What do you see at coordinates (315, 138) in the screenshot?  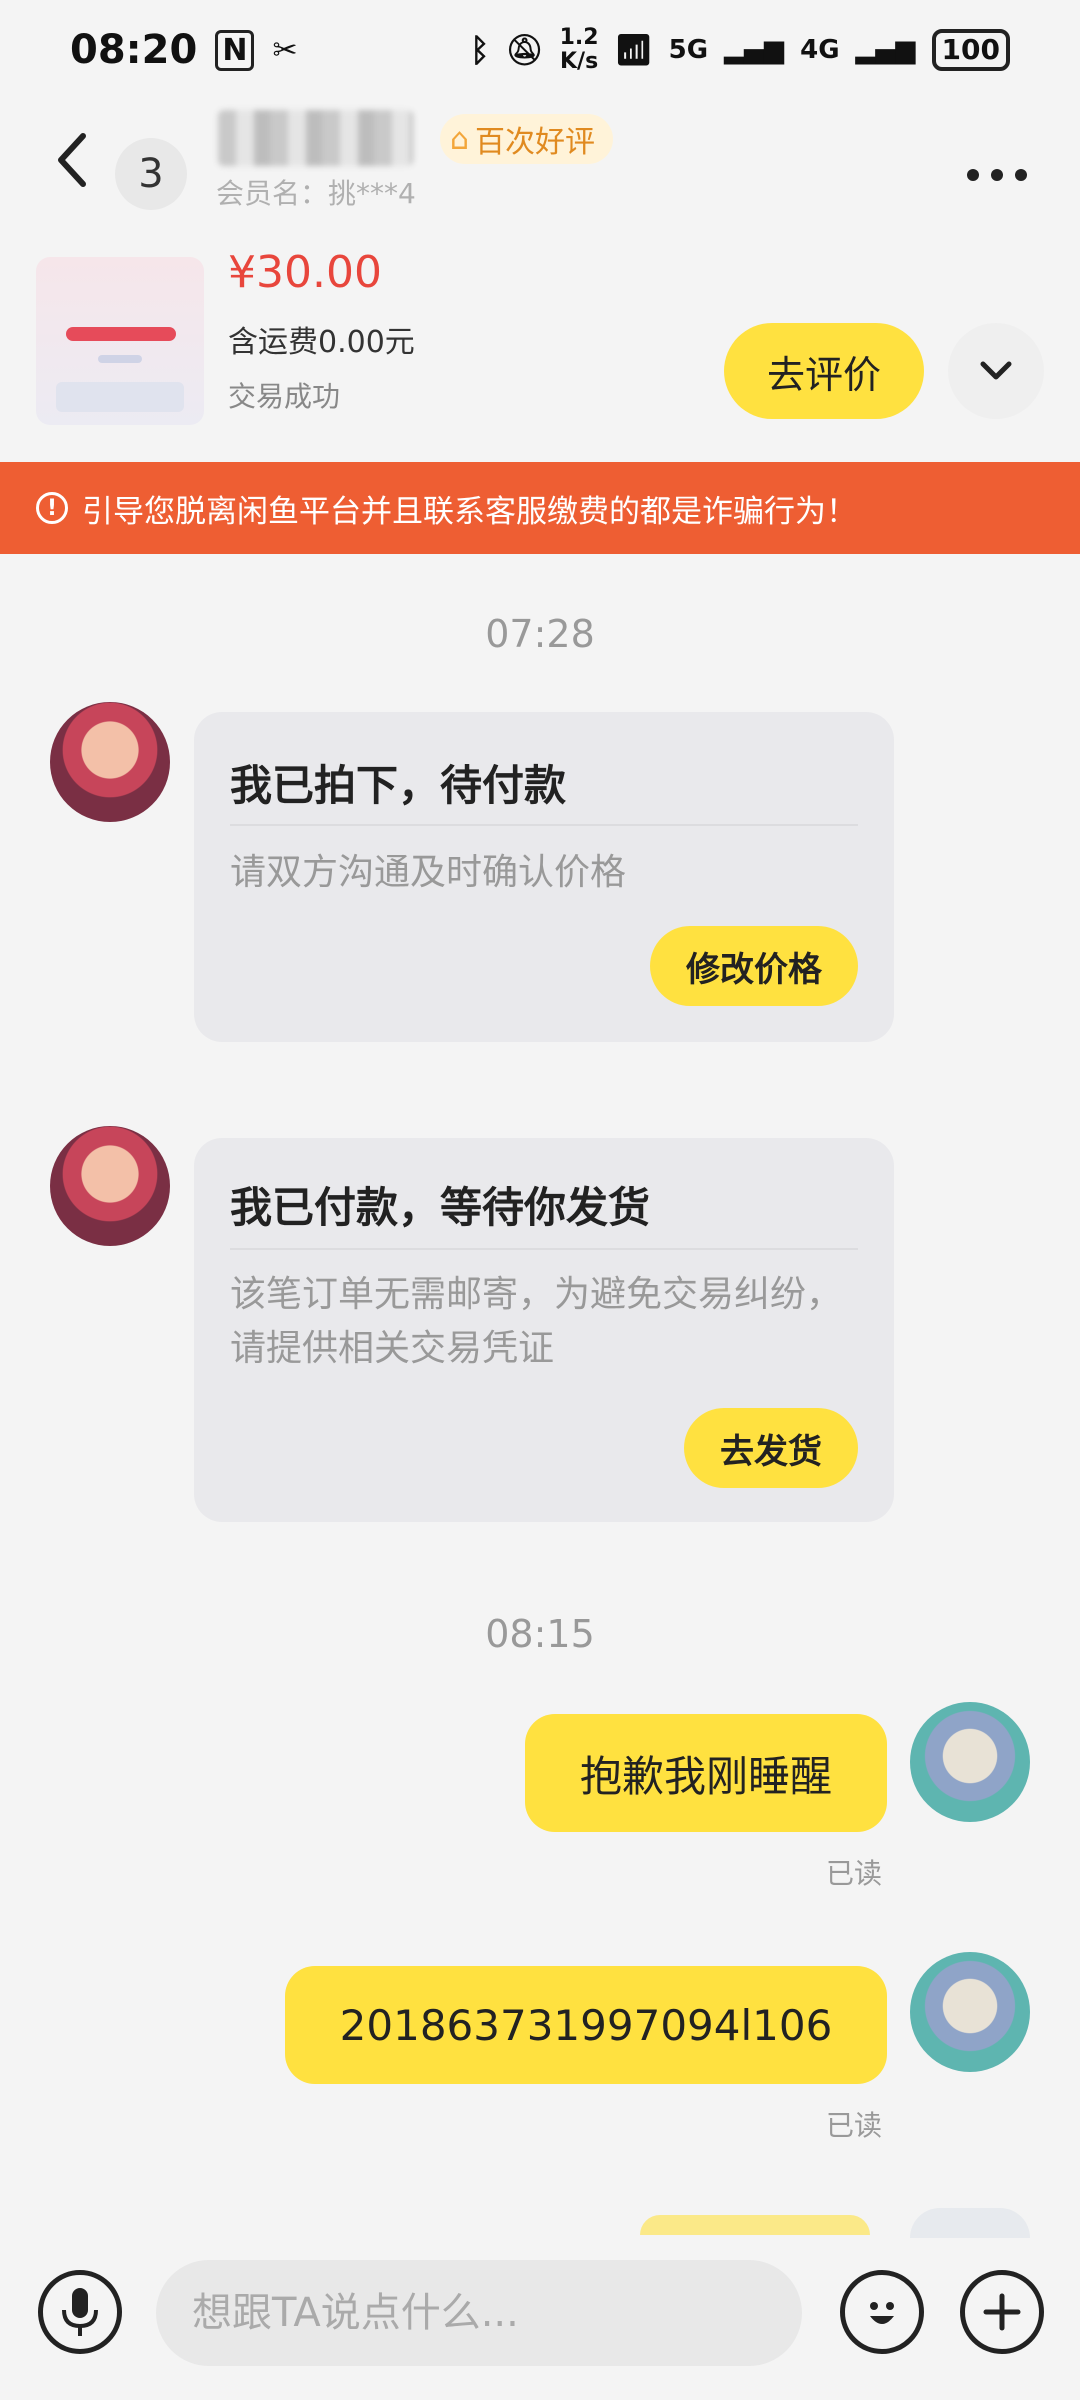 I see `seller-name-blurred` at bounding box center [315, 138].